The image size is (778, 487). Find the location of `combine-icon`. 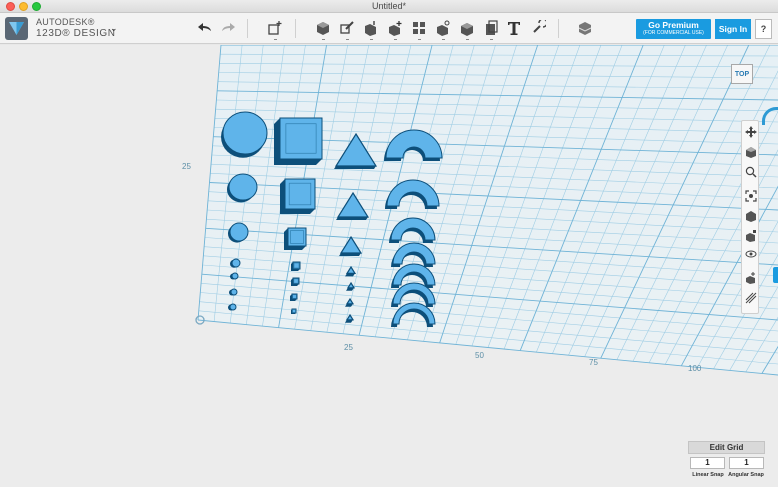

combine-icon is located at coordinates (467, 29).